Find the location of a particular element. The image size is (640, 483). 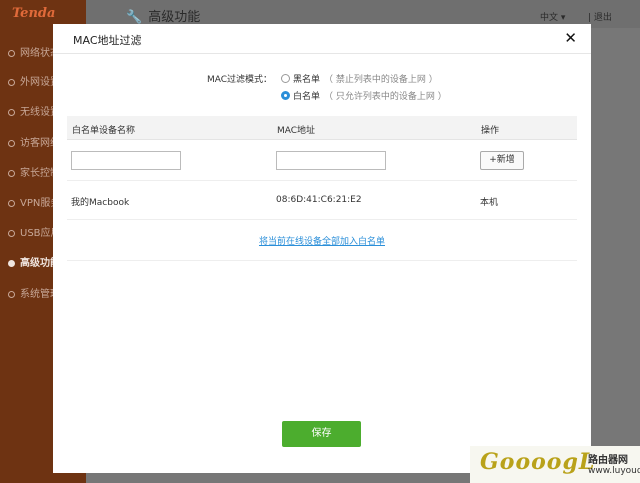

table-row: 我的Macbook 08:6D:41:C6:21:E2 本机 is located at coordinates (322, 201).